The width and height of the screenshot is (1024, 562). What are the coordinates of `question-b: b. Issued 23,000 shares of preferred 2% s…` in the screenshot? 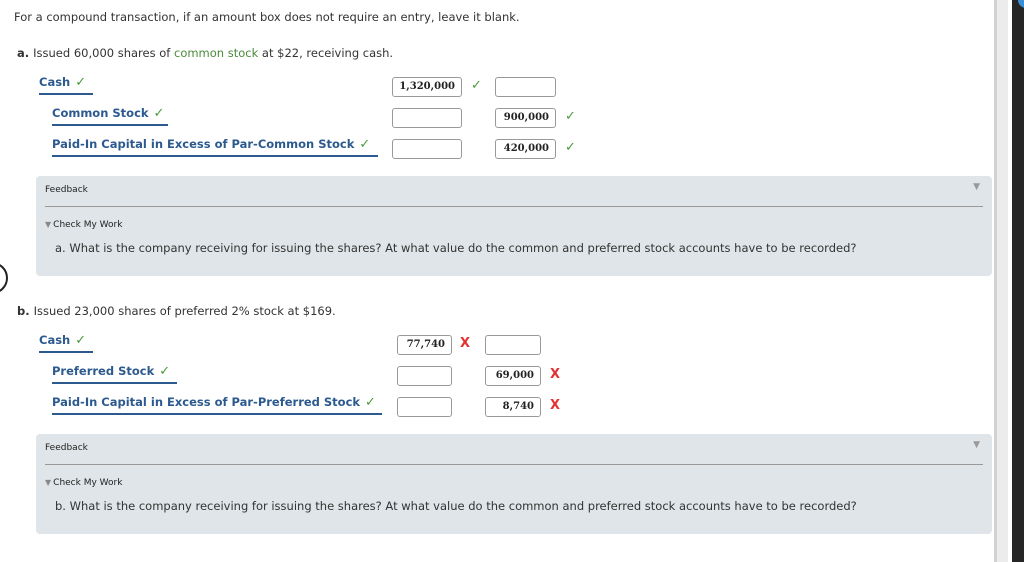 It's located at (176, 311).